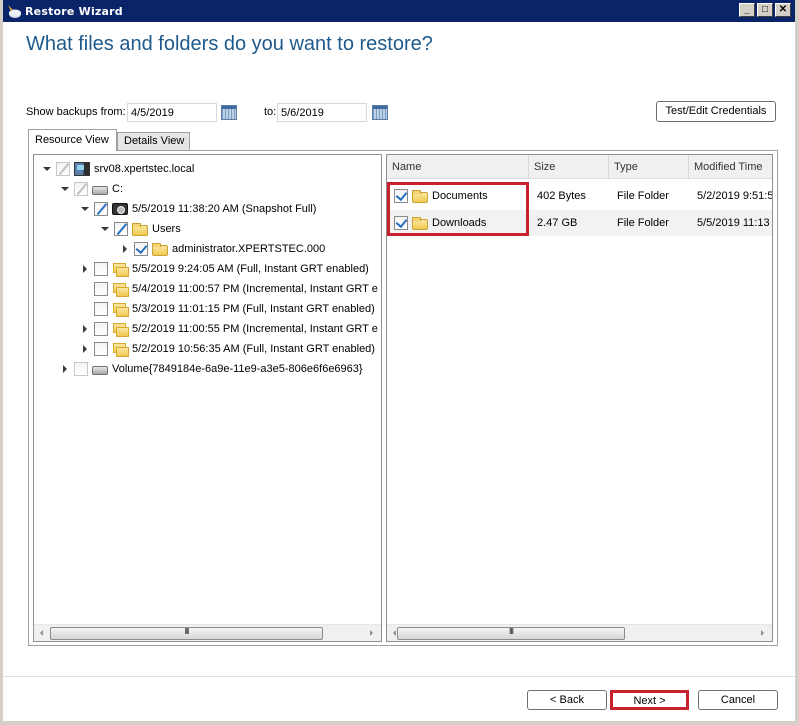 This screenshot has height=725, width=799. I want to click on maximize-button: □, so click(765, 10).